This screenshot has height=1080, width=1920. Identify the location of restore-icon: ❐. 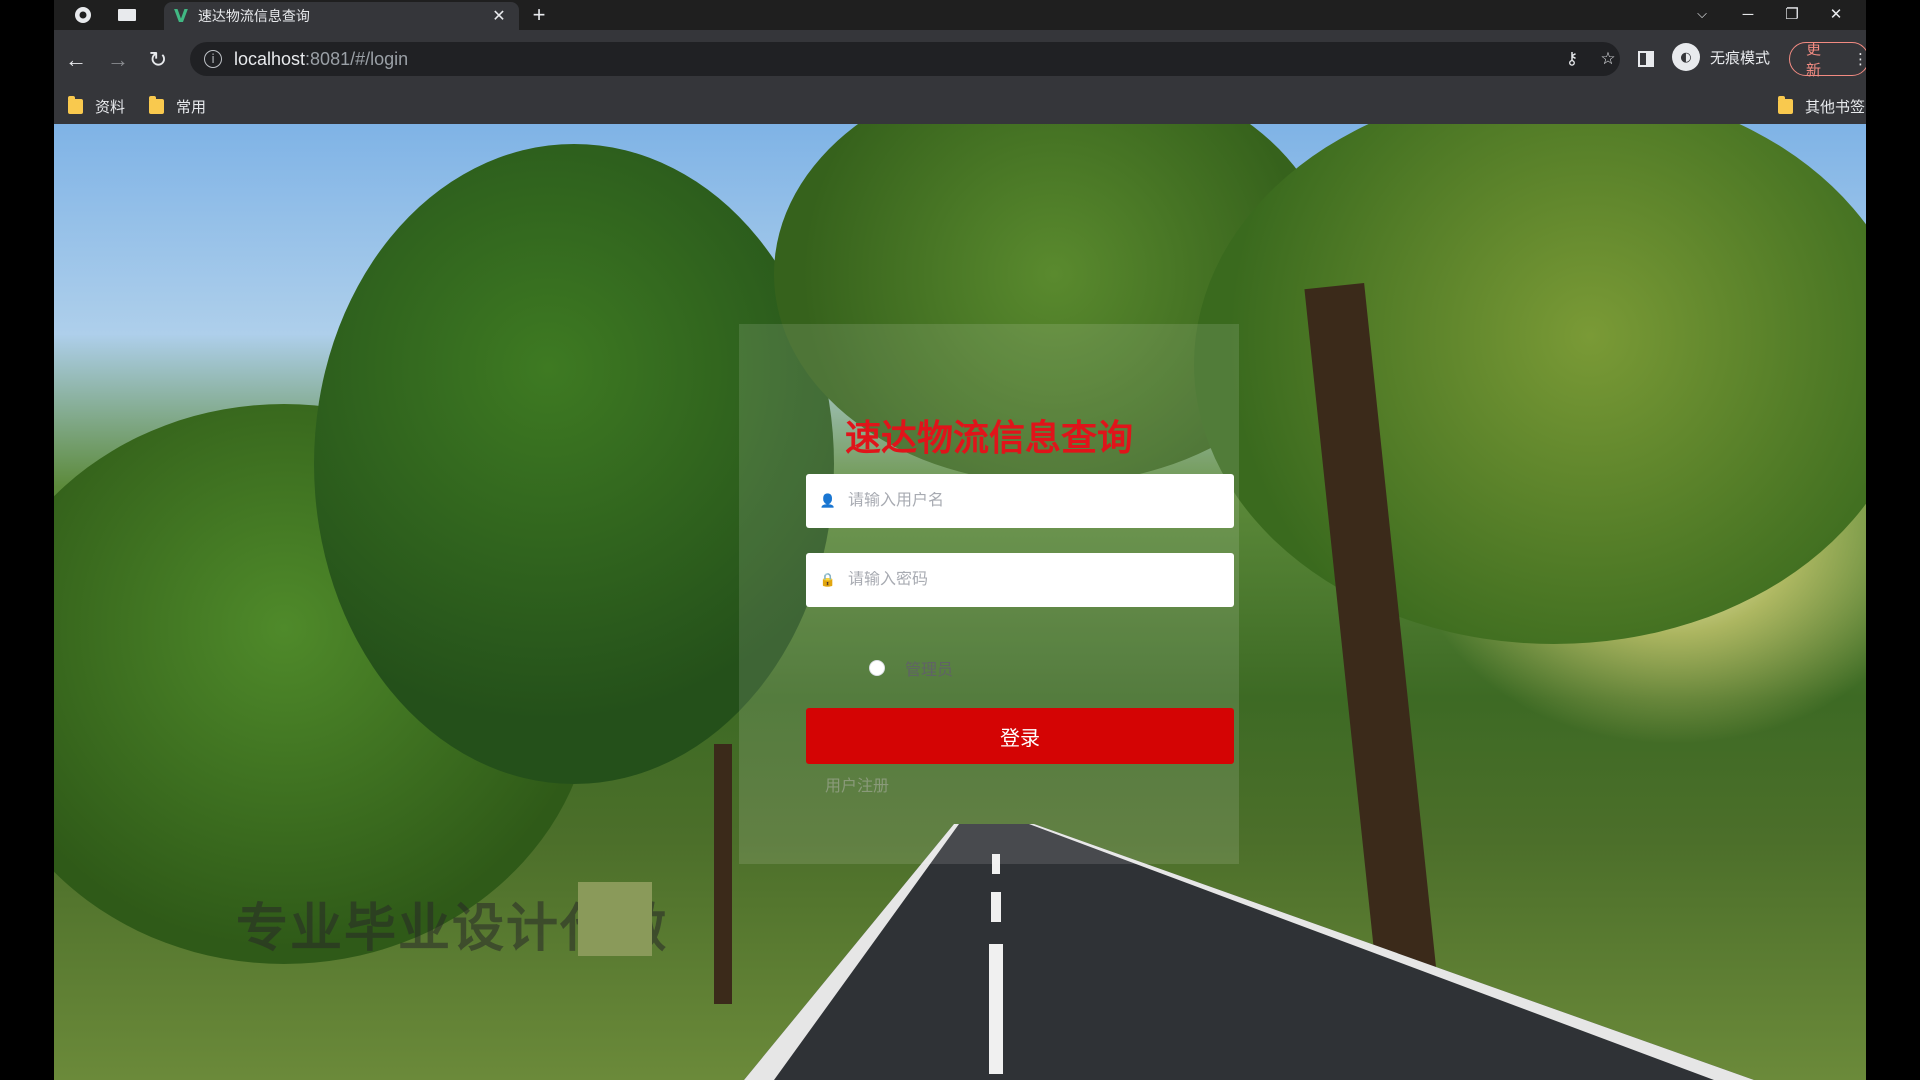
(1792, 14).